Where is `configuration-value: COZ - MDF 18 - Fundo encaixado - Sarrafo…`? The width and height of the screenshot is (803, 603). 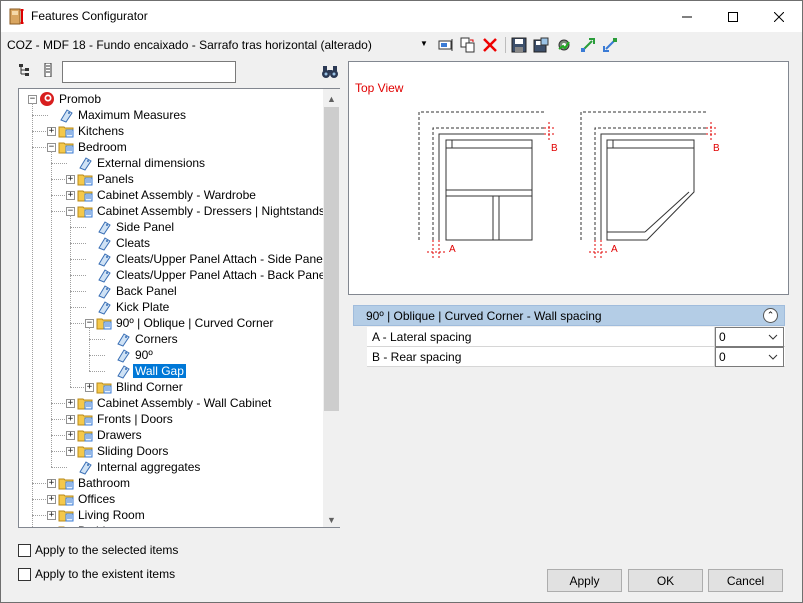
configuration-value: COZ - MDF 18 - Fundo encaixado - Sarrafo… is located at coordinates (189, 45).